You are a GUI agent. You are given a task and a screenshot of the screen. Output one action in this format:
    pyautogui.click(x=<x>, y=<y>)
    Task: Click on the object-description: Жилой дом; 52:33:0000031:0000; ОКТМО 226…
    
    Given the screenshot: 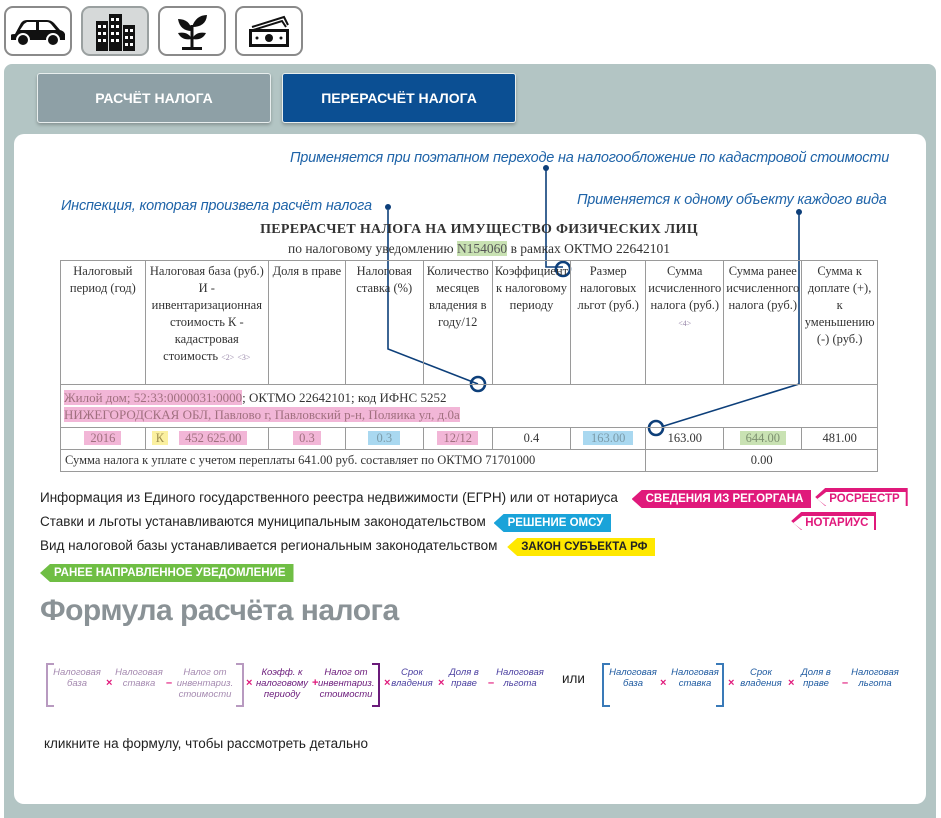 What is the action you would take?
    pyautogui.click(x=469, y=406)
    